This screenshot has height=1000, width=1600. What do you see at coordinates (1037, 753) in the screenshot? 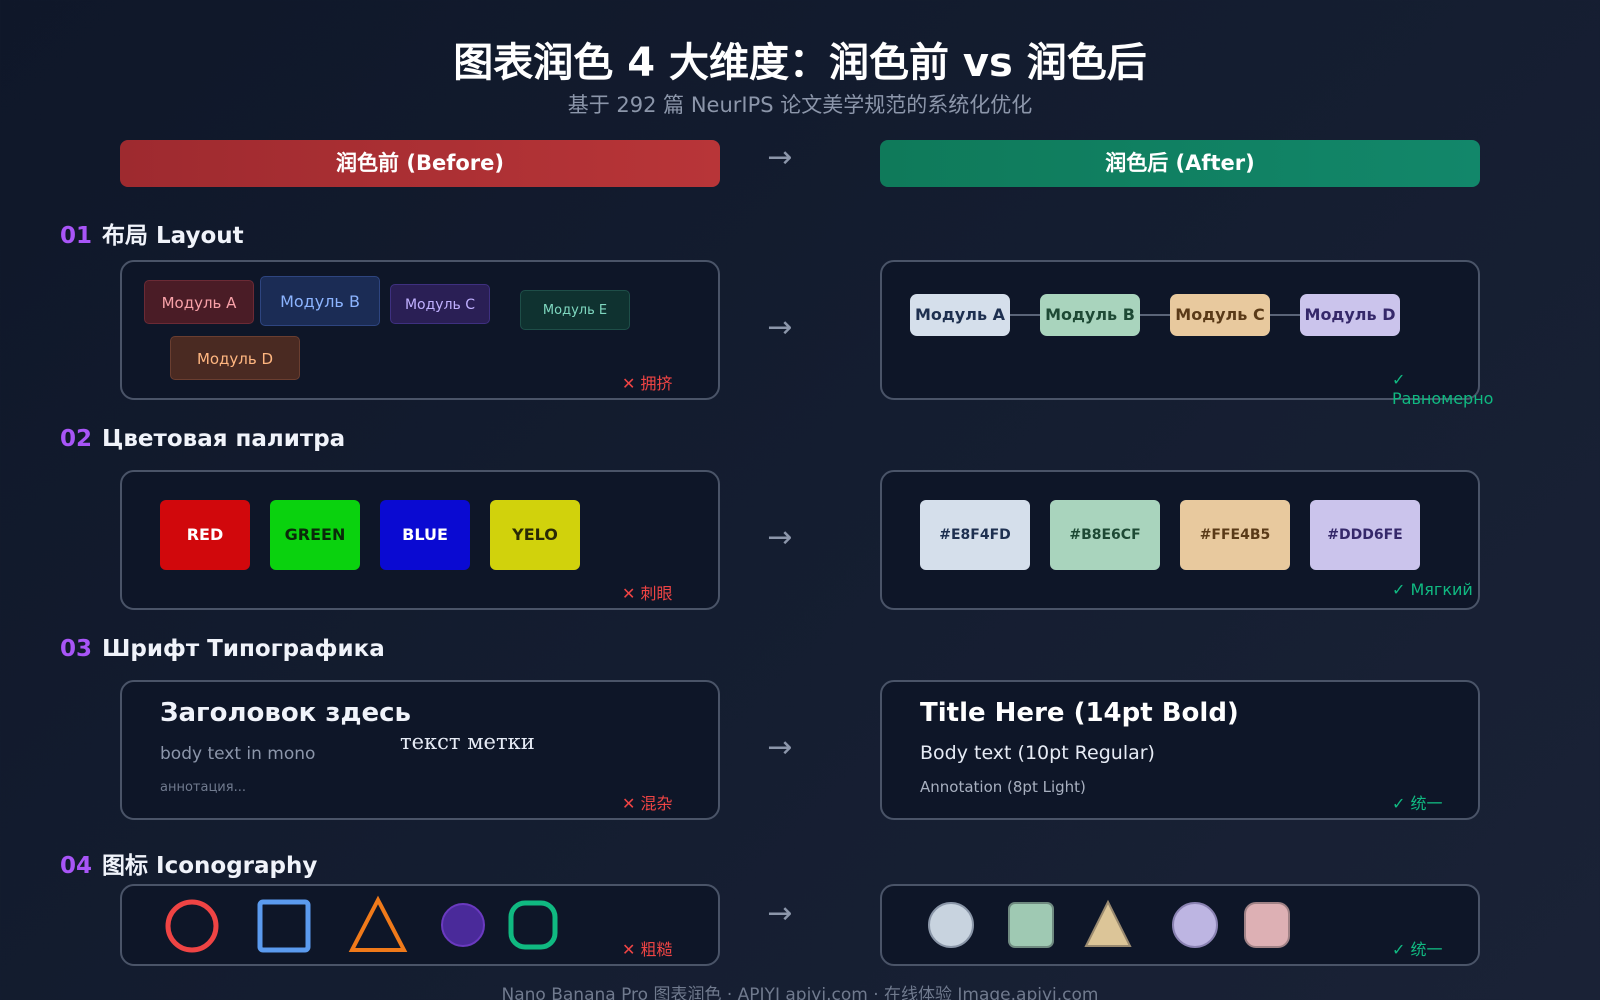
I see `after-body: Body text (10pt Regular)` at bounding box center [1037, 753].